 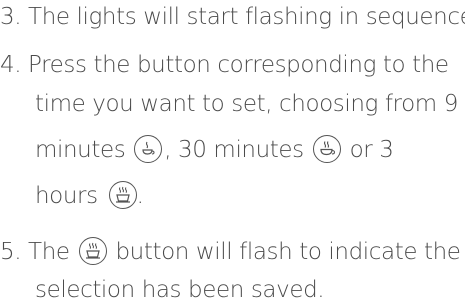 What do you see at coordinates (326, 148) in the screenshot?
I see `large-cup-icon` at bounding box center [326, 148].